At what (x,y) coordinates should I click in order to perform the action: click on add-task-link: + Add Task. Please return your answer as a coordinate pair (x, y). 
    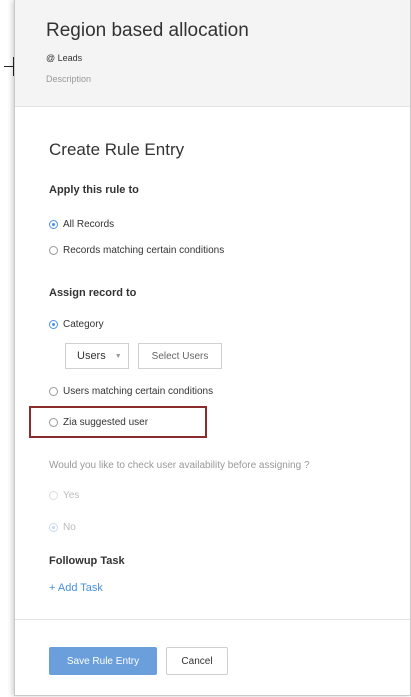
    Looking at the image, I should click on (76, 588).